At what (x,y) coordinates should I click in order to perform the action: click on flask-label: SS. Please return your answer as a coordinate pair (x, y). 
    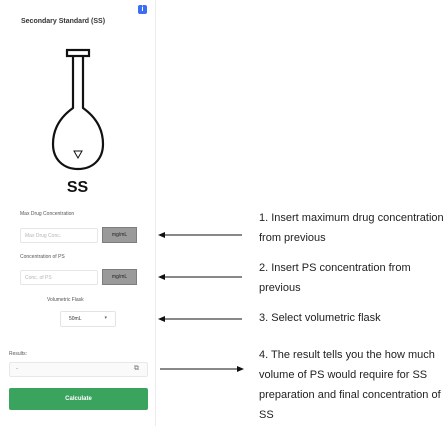
    Looking at the image, I should click on (77, 187).